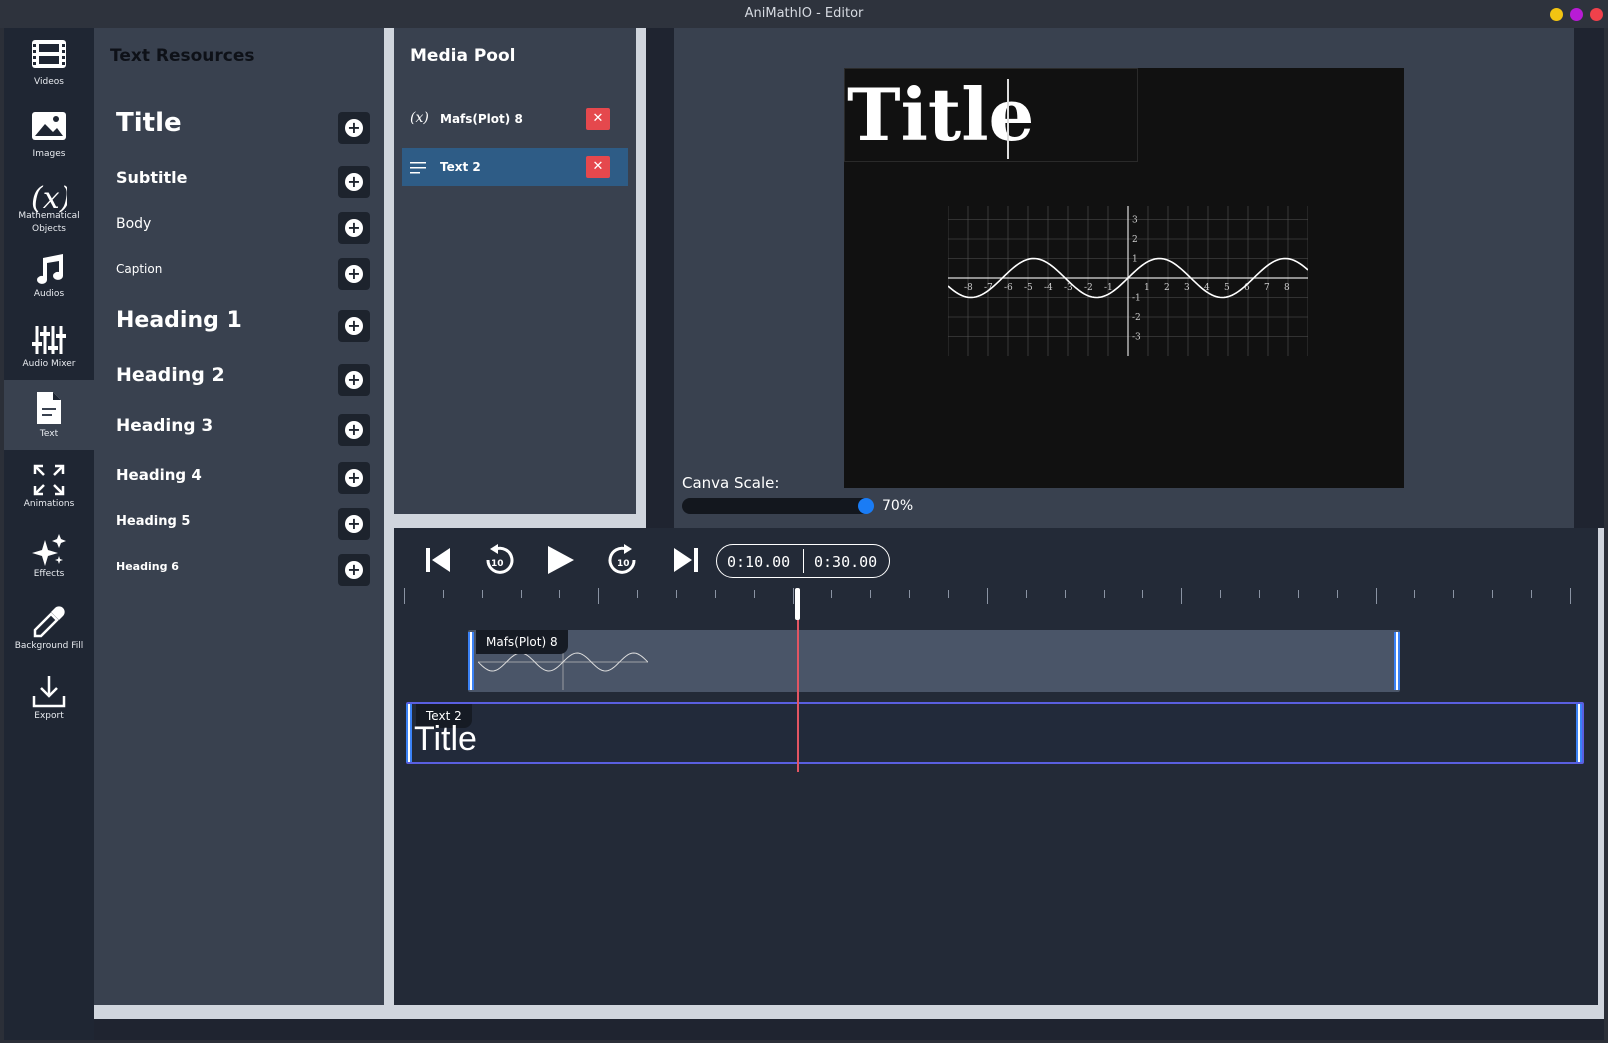 This screenshot has width=1608, height=1043. I want to click on tool-background-fill: Background Fill, so click(49, 629).